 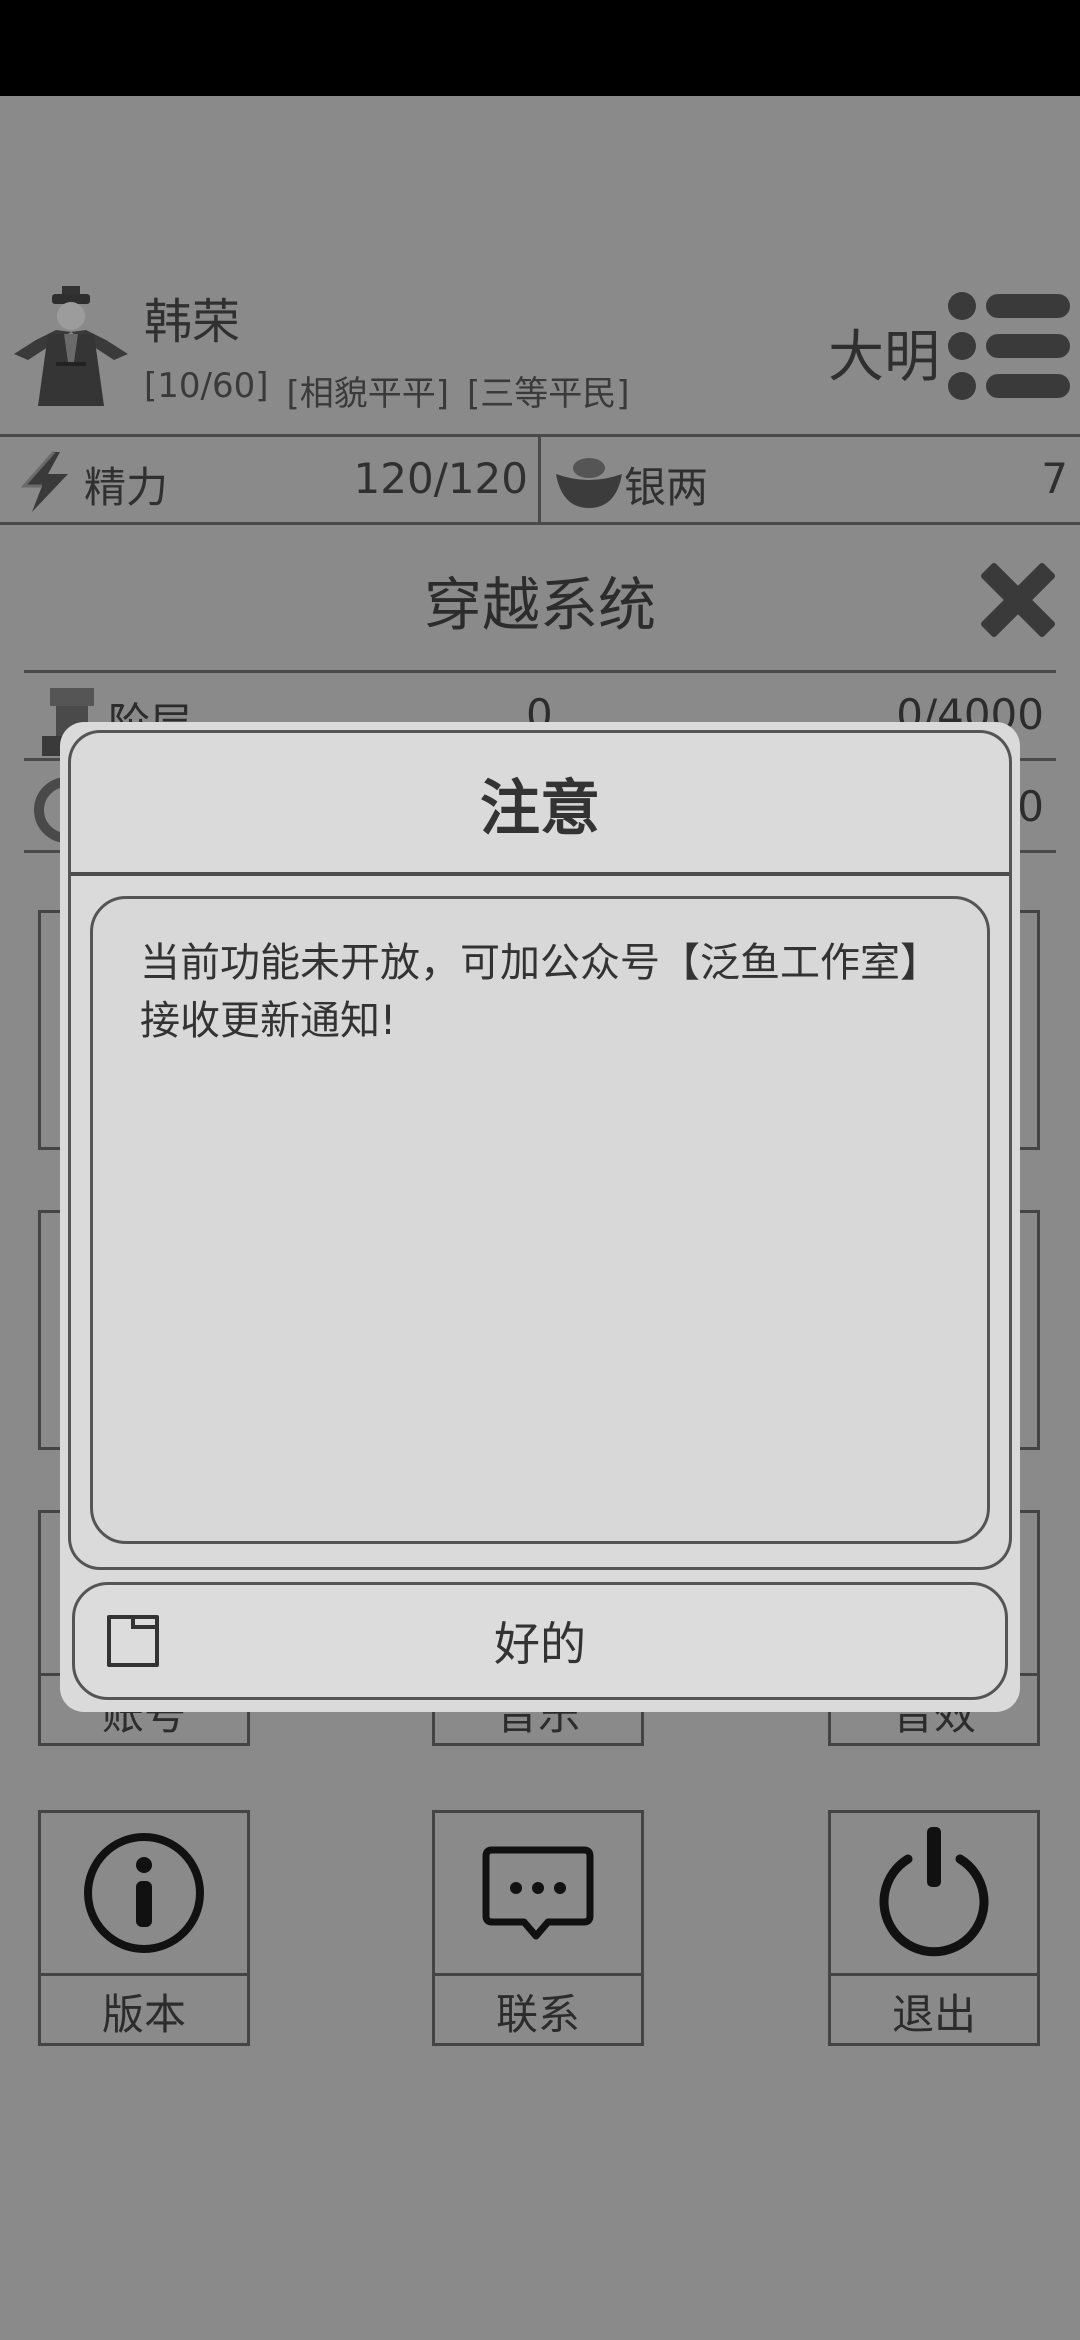 I want to click on silver-value: 7, so click(x=1054, y=478).